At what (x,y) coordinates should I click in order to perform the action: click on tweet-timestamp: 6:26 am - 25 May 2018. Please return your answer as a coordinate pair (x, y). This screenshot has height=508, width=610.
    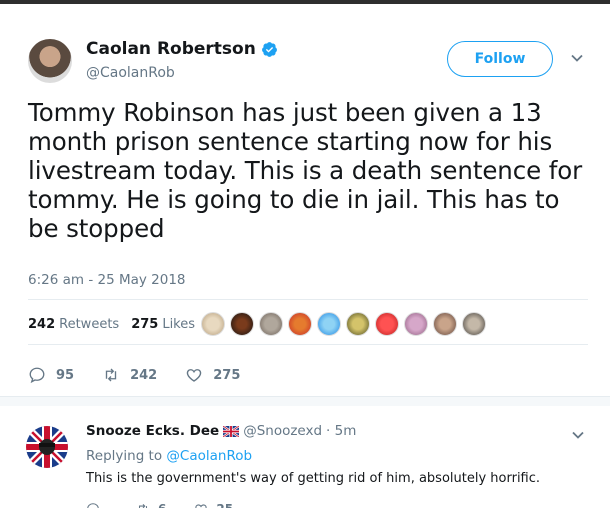
    Looking at the image, I should click on (107, 280).